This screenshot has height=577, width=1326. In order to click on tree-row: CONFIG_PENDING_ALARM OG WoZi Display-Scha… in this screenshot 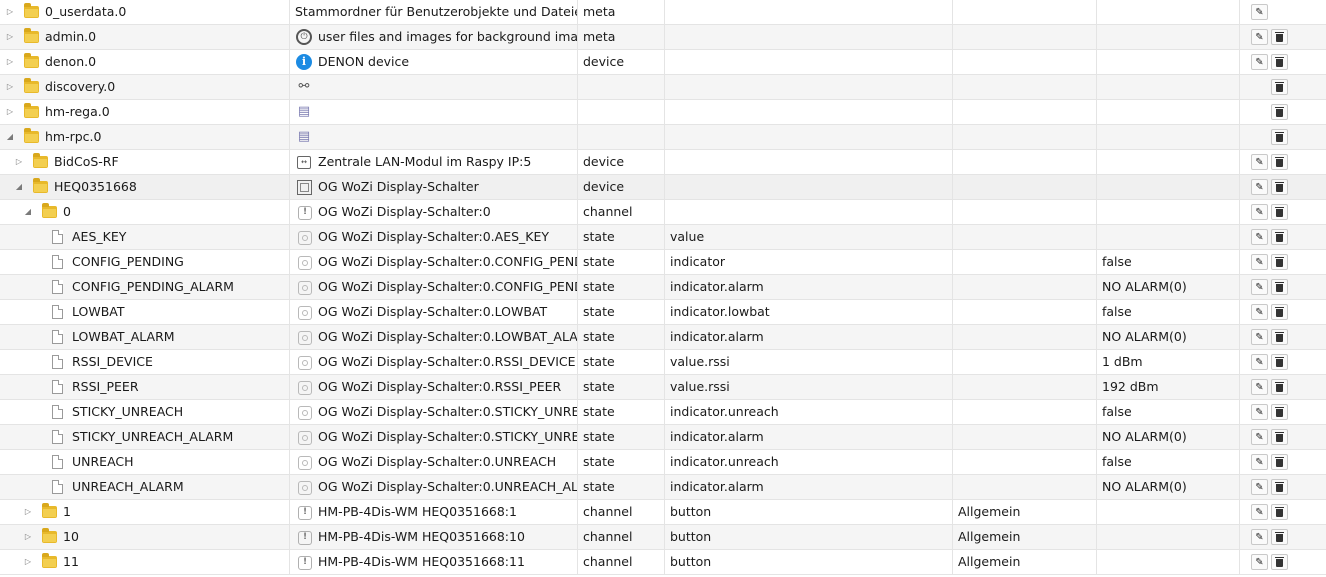, I will do `click(663, 287)`.